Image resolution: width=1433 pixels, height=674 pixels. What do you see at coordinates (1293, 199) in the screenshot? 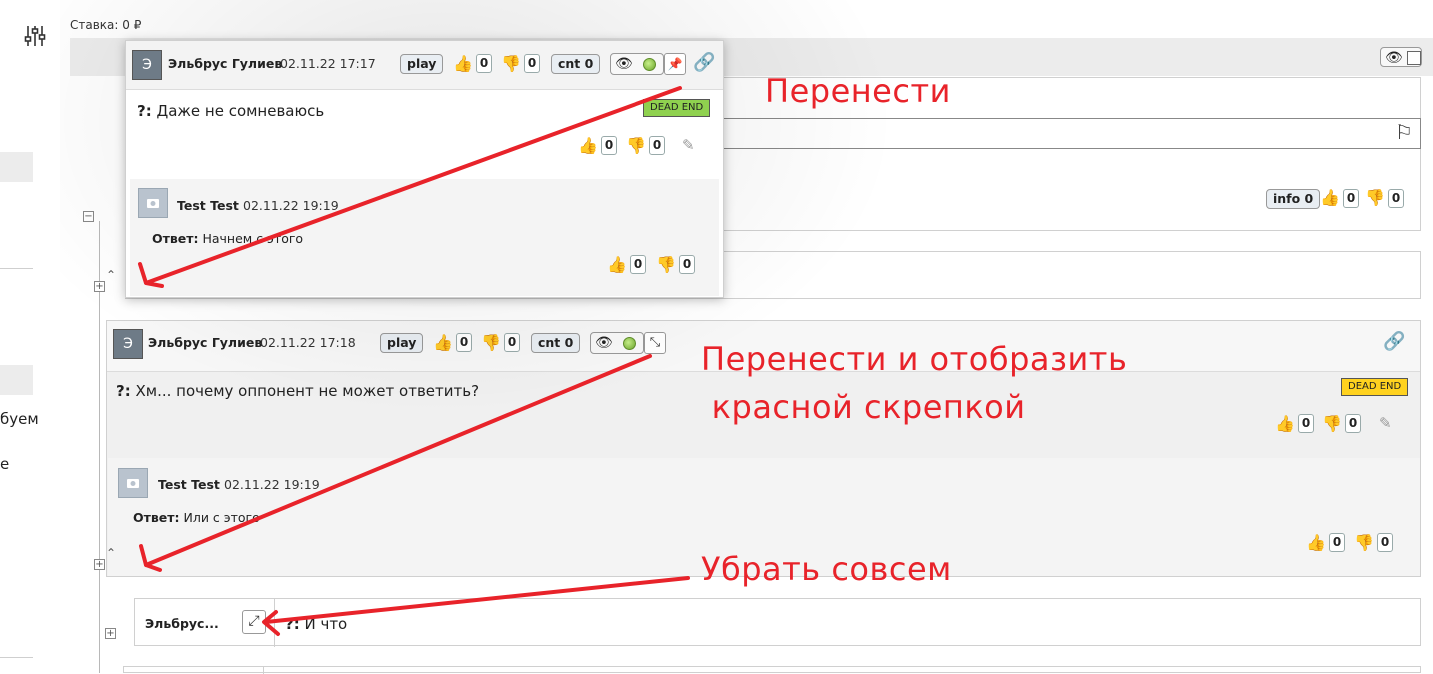
I see `info-pill: info 0` at bounding box center [1293, 199].